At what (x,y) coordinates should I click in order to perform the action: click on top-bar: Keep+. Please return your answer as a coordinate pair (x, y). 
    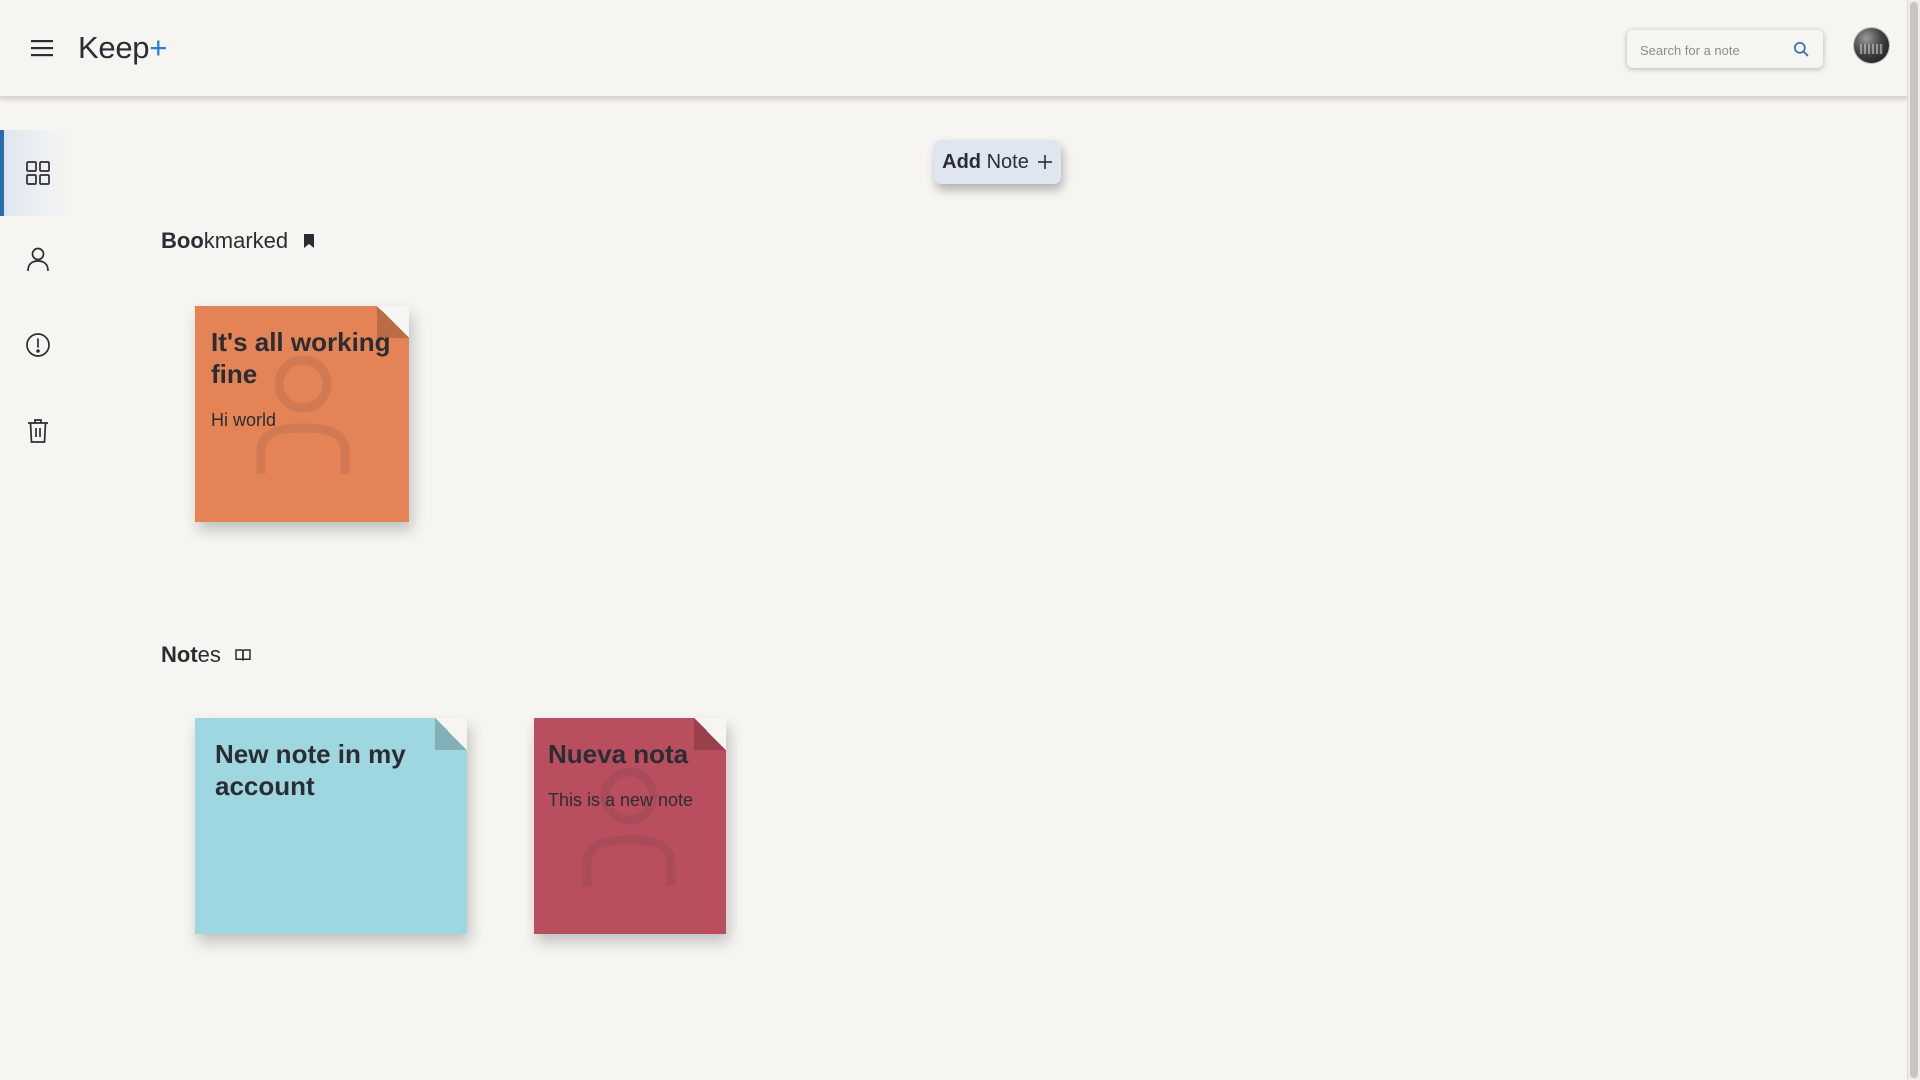
    Looking at the image, I should click on (954, 48).